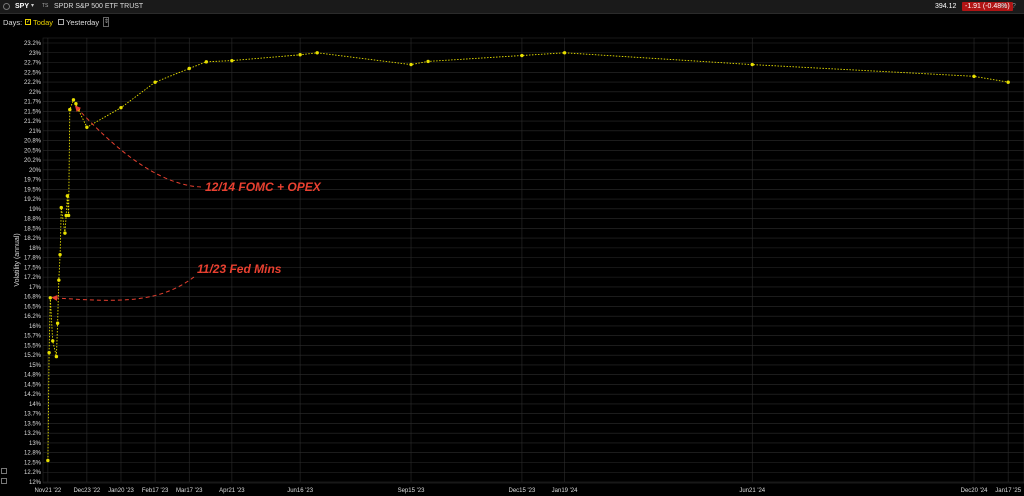  Describe the element at coordinates (300, 491) in the screenshot. I see `x-tick-label: Jun16 '23` at that location.